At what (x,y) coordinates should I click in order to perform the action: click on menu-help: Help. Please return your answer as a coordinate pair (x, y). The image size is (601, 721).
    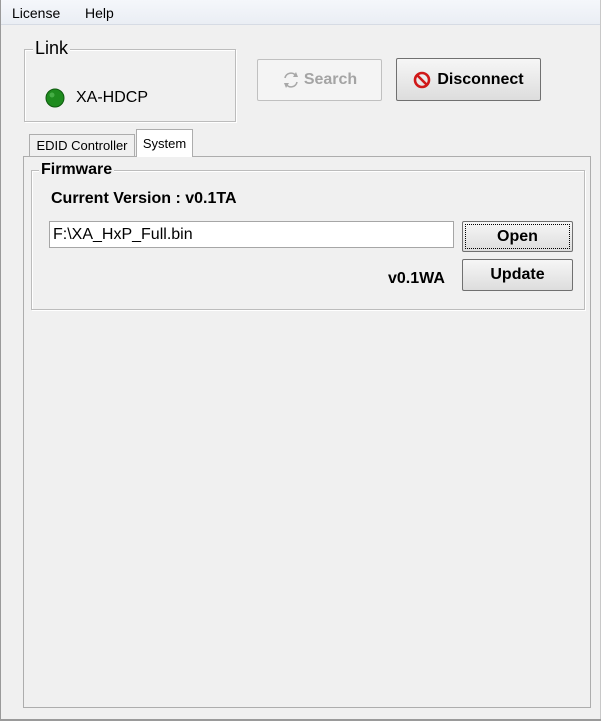
    Looking at the image, I should click on (99, 13).